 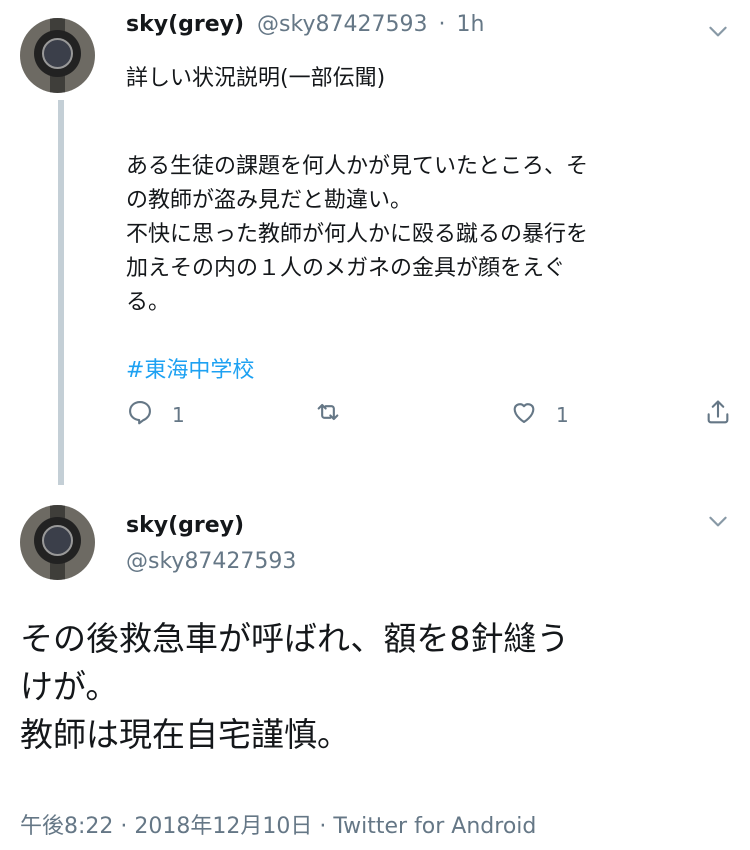 I want to click on reply-icon, so click(x=140, y=414).